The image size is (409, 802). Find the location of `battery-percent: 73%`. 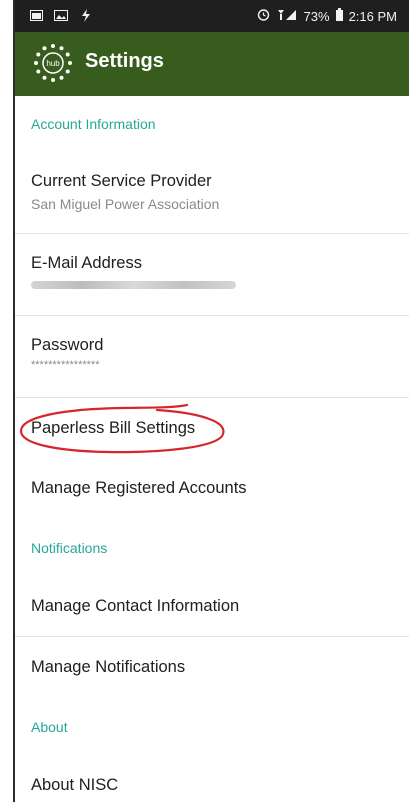

battery-percent: 73% is located at coordinates (316, 16).